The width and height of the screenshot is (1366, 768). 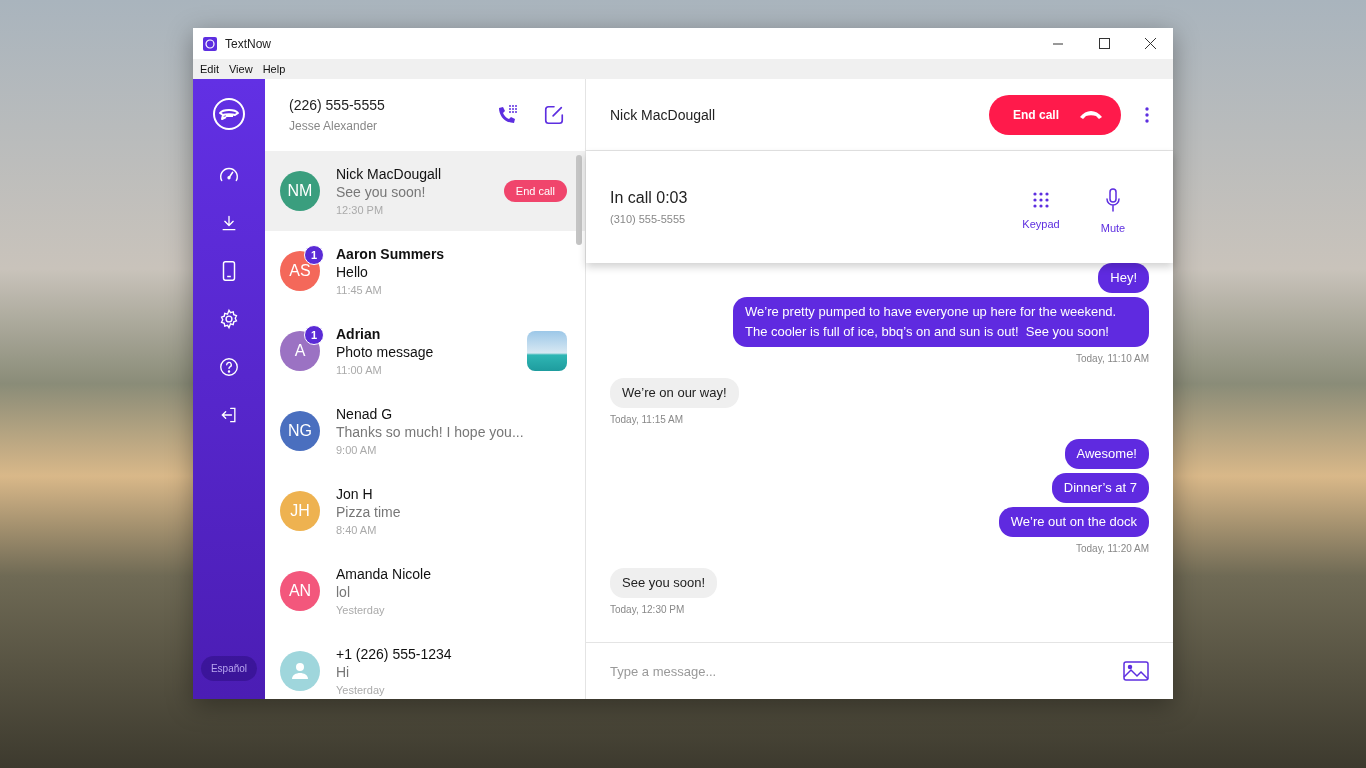 I want to click on message-time: 12:30 PM, so click(x=360, y=210).